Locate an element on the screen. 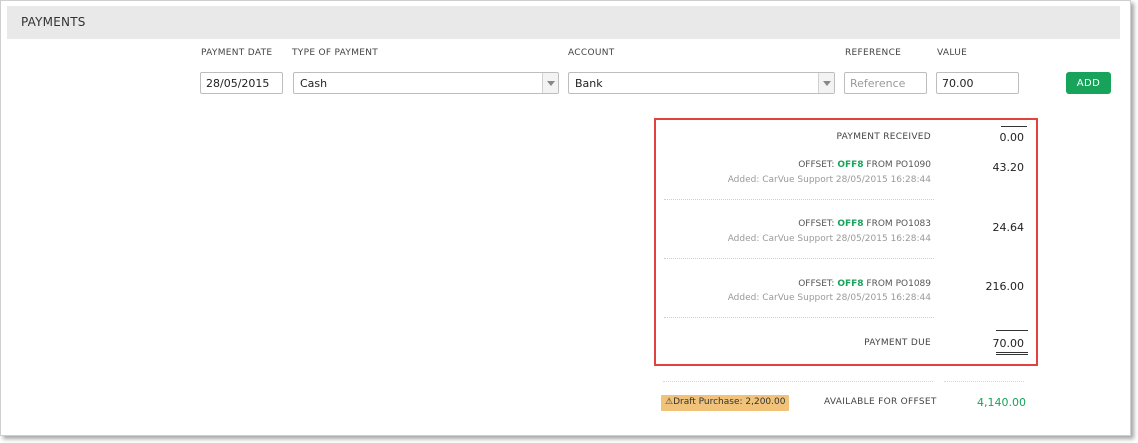  account-select: Bank is located at coordinates (701, 83).